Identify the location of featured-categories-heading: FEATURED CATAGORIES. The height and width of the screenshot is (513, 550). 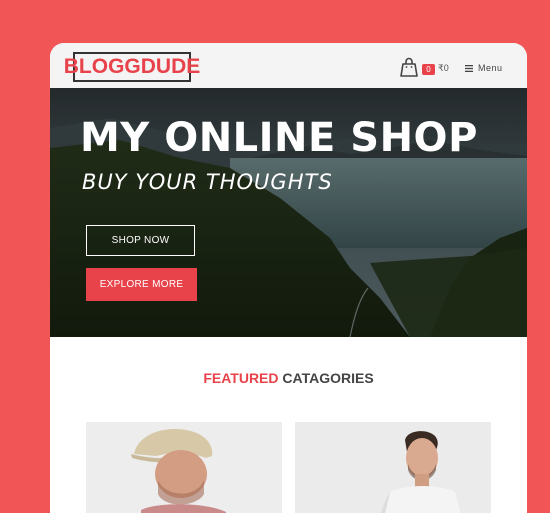
(288, 378).